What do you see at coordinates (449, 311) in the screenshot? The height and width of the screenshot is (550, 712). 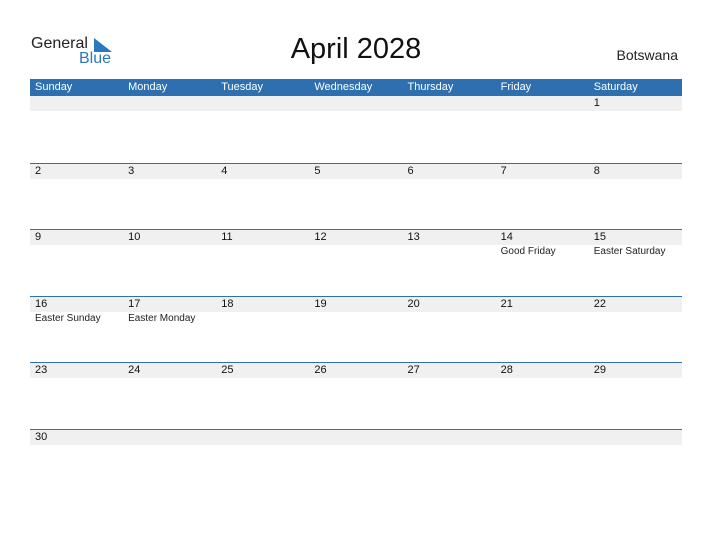 I see `day-cell: 20` at bounding box center [449, 311].